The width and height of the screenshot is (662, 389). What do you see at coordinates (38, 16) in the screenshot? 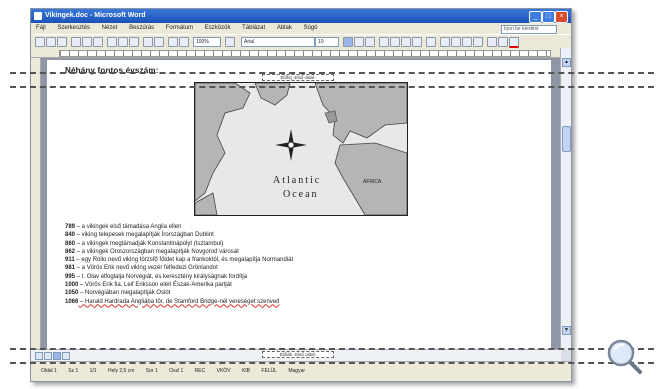
I see `word-app-icon` at bounding box center [38, 16].